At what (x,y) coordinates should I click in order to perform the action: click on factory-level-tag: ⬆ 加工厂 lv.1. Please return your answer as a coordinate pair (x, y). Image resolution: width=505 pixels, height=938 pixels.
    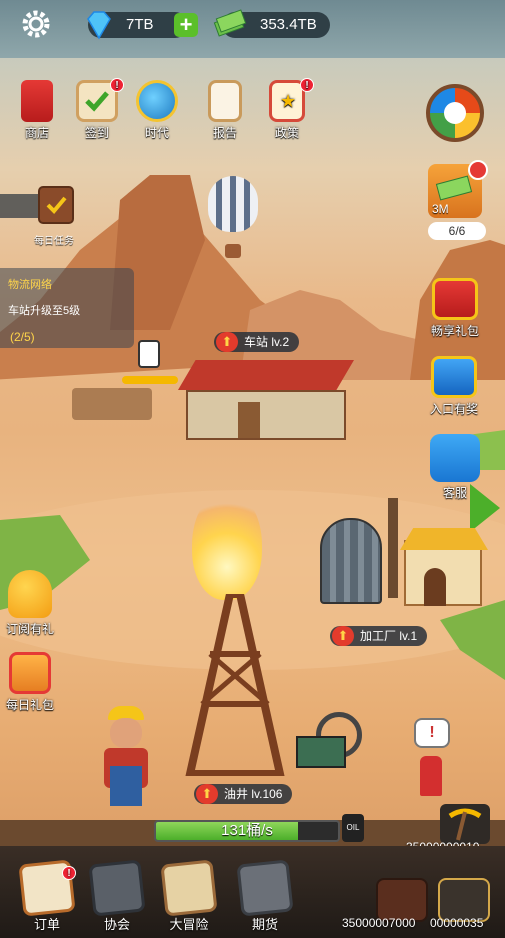
    Looking at the image, I should click on (379, 636).